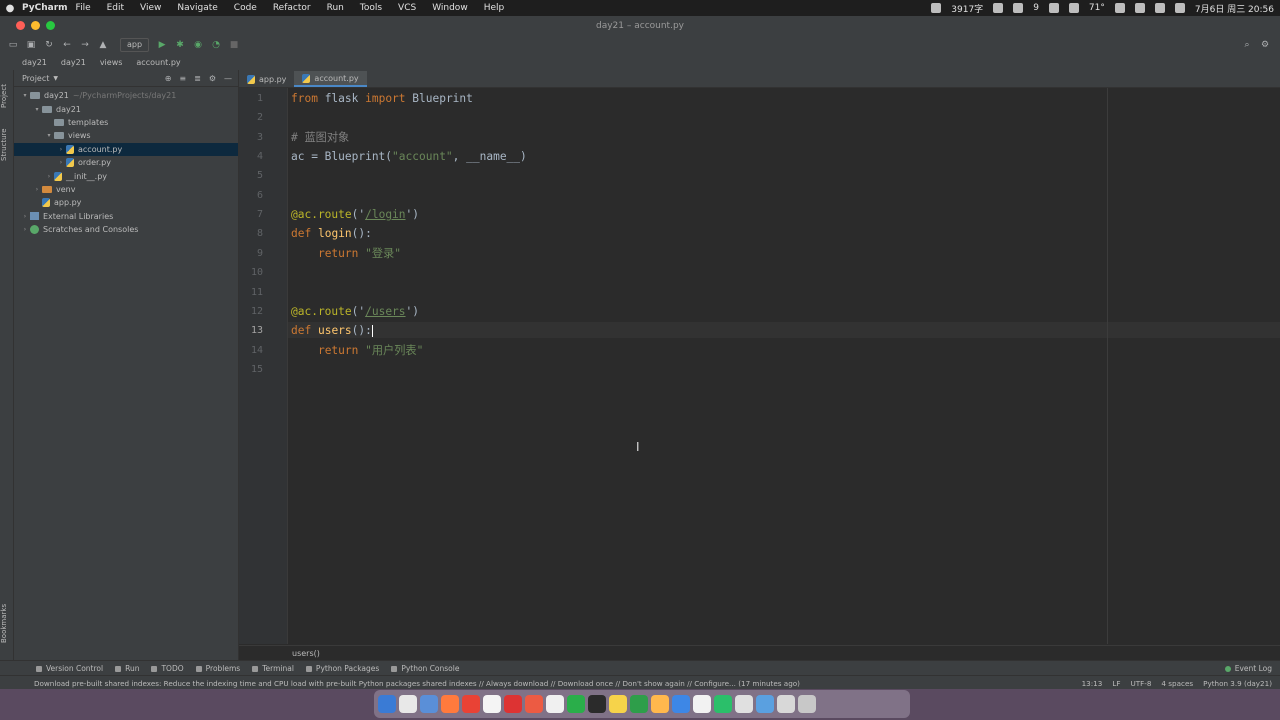 The width and height of the screenshot is (1280, 720). I want to click on breadcrumb-file: account.py, so click(158, 62).